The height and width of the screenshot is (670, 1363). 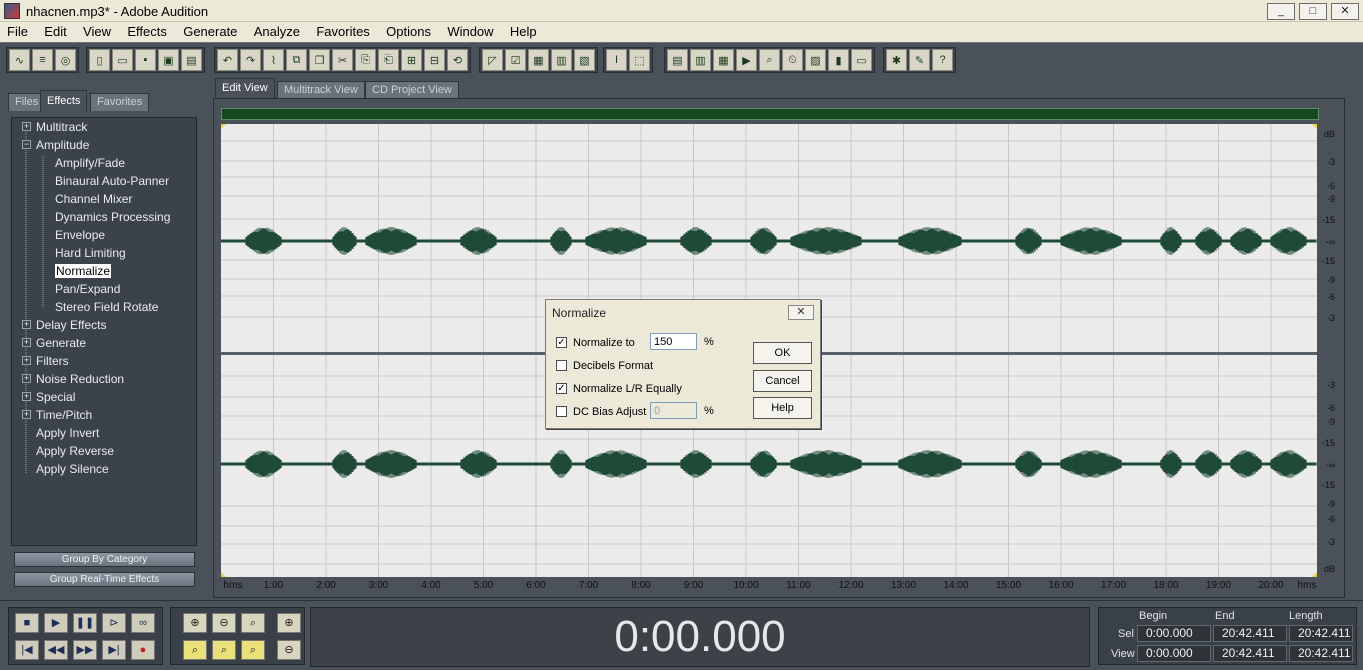 What do you see at coordinates (90, 163) in the screenshot?
I see `tree-item-amplify-fade: Amplify/Fade` at bounding box center [90, 163].